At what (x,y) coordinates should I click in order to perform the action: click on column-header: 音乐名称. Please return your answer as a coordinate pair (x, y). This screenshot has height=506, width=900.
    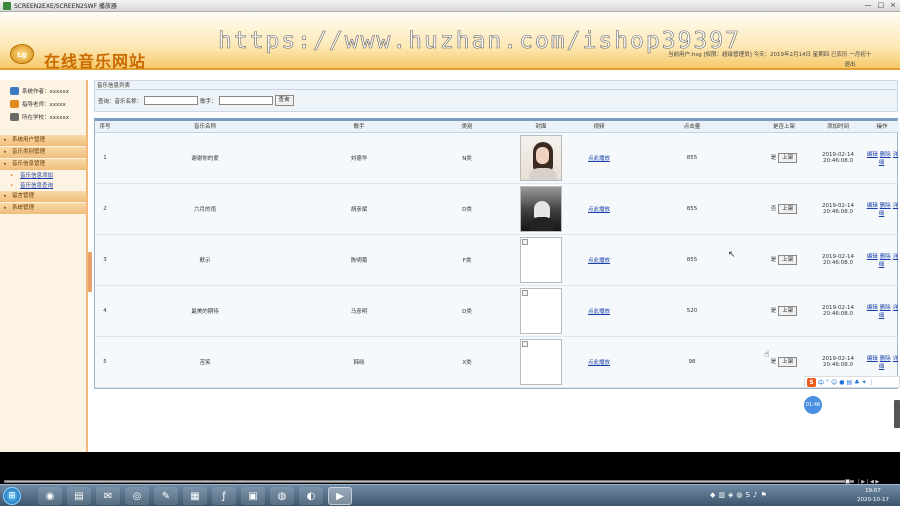
    Looking at the image, I should click on (205, 127).